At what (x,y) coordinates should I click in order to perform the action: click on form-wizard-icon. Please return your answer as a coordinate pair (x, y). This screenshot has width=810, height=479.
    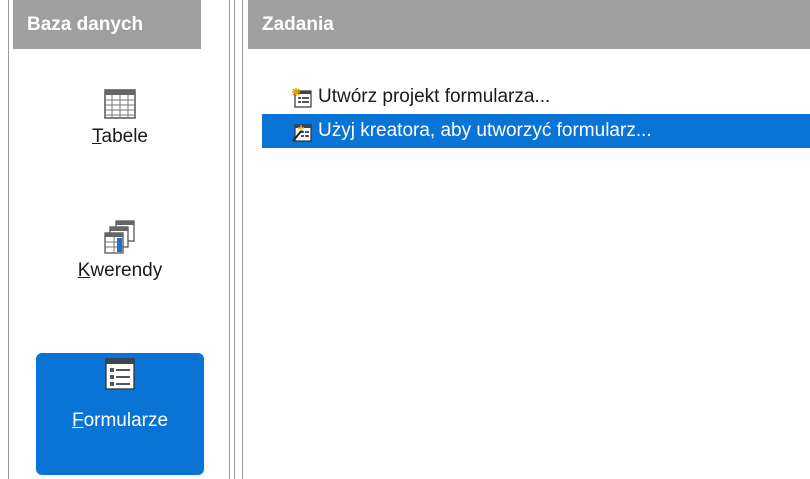
    Looking at the image, I should click on (302, 133).